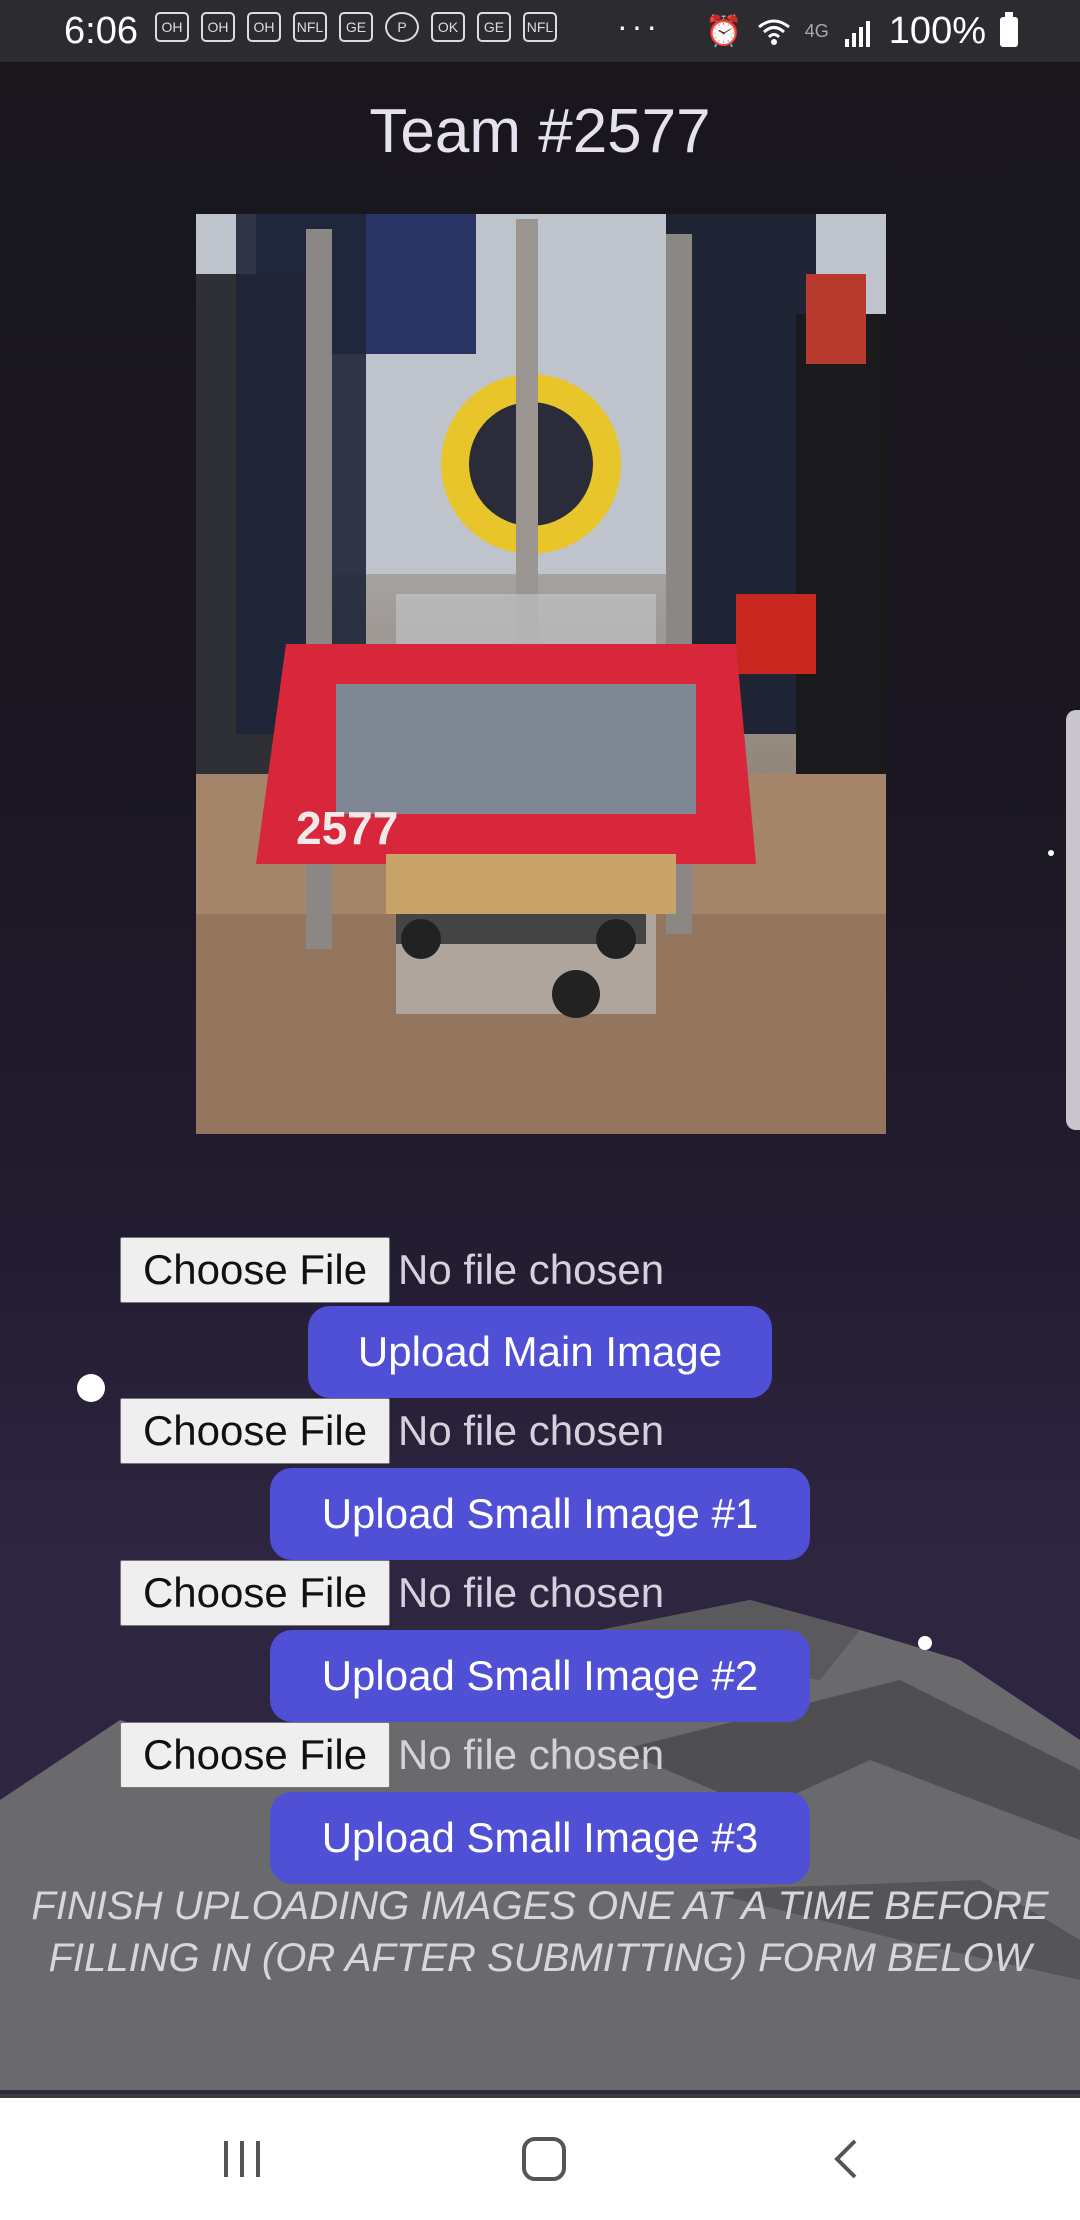 The image size is (1080, 2220). I want to click on notification-icons: OH OH OH NFL GE P OK GE NFL, so click(356, 27).